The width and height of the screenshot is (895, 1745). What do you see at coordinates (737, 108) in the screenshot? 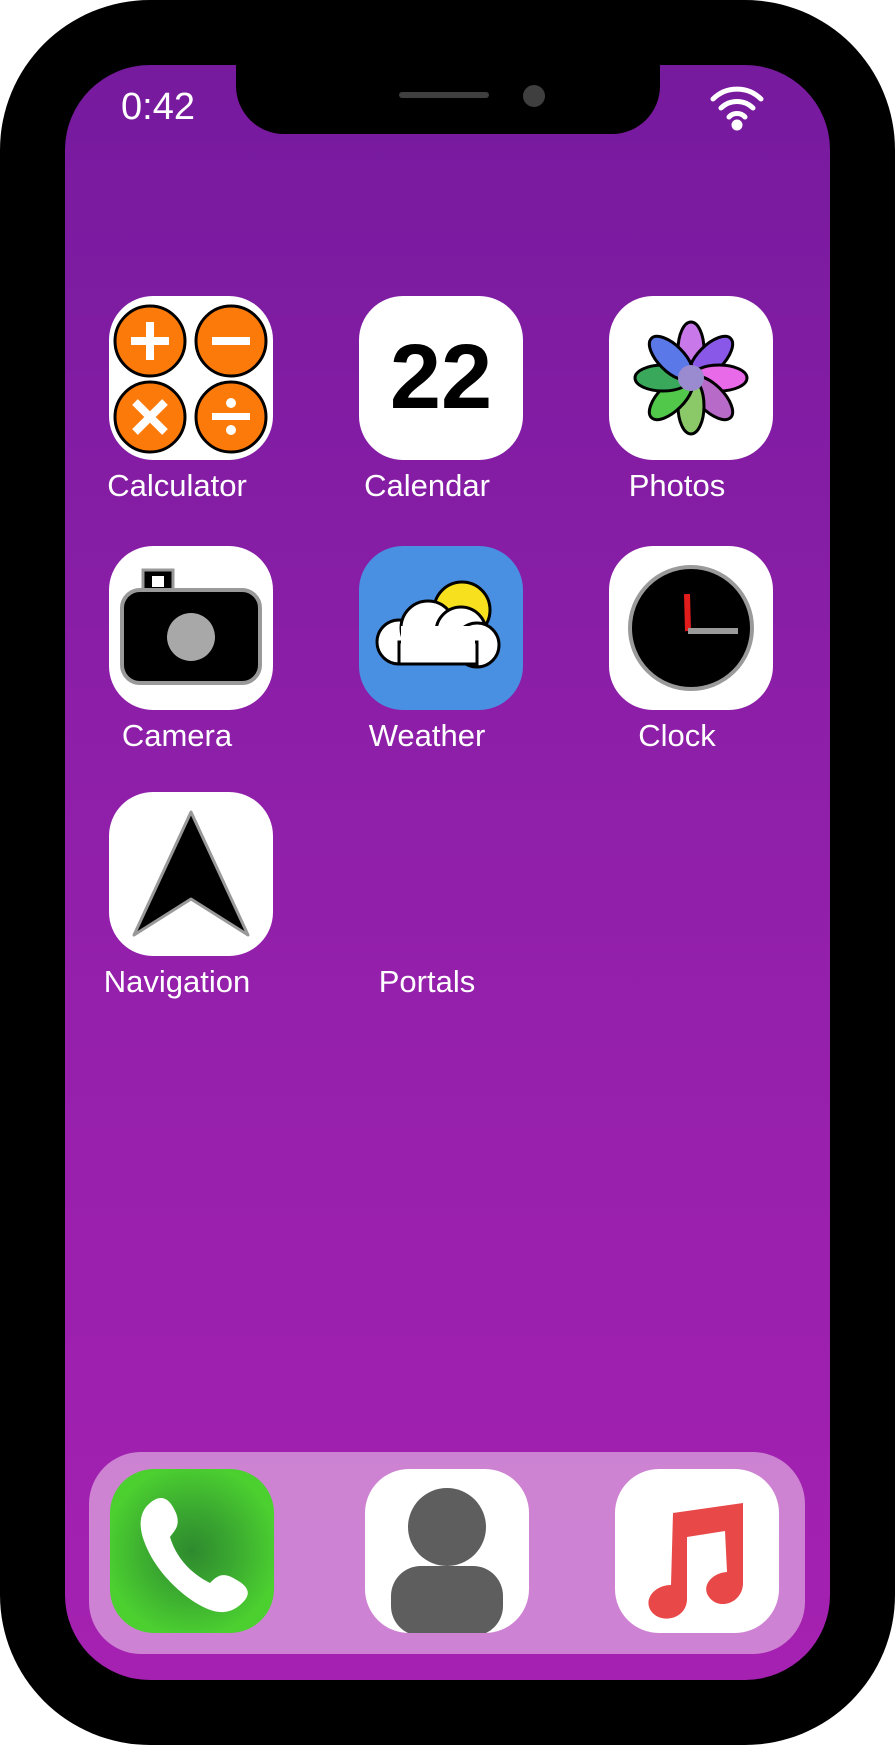
I see `wifi-icon` at bounding box center [737, 108].